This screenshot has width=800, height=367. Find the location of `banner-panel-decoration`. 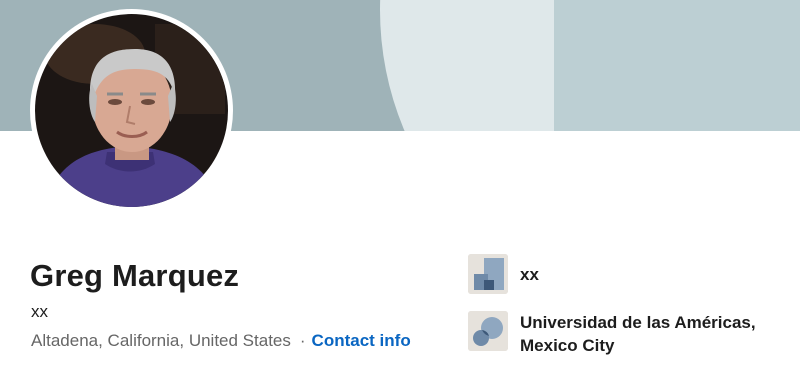

banner-panel-decoration is located at coordinates (677, 65).